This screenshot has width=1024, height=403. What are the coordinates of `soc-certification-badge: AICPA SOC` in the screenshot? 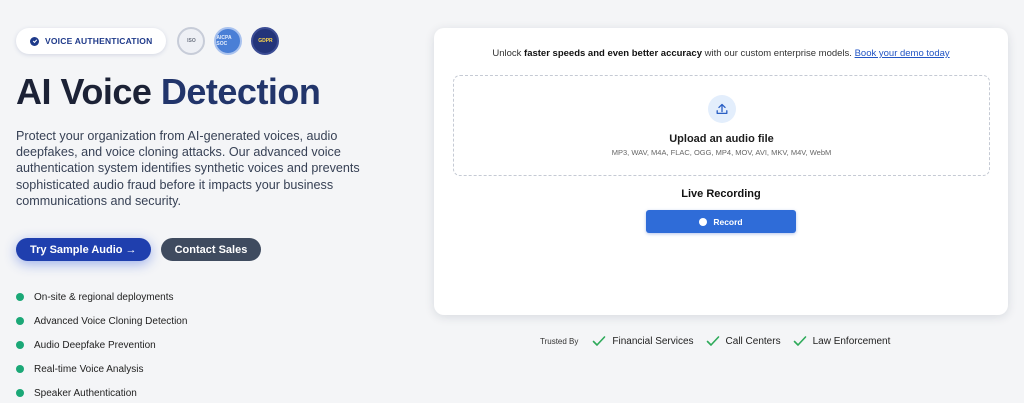 It's located at (228, 41).